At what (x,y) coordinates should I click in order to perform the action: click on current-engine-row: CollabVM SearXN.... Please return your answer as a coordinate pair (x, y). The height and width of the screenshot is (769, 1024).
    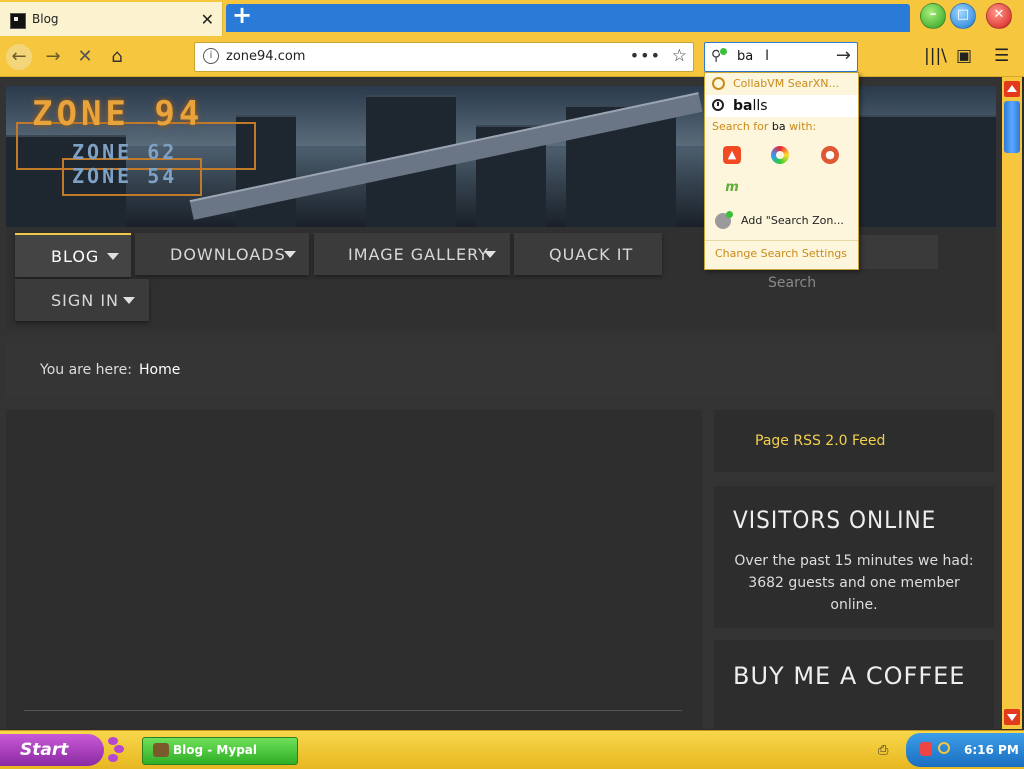
    Looking at the image, I should click on (781, 84).